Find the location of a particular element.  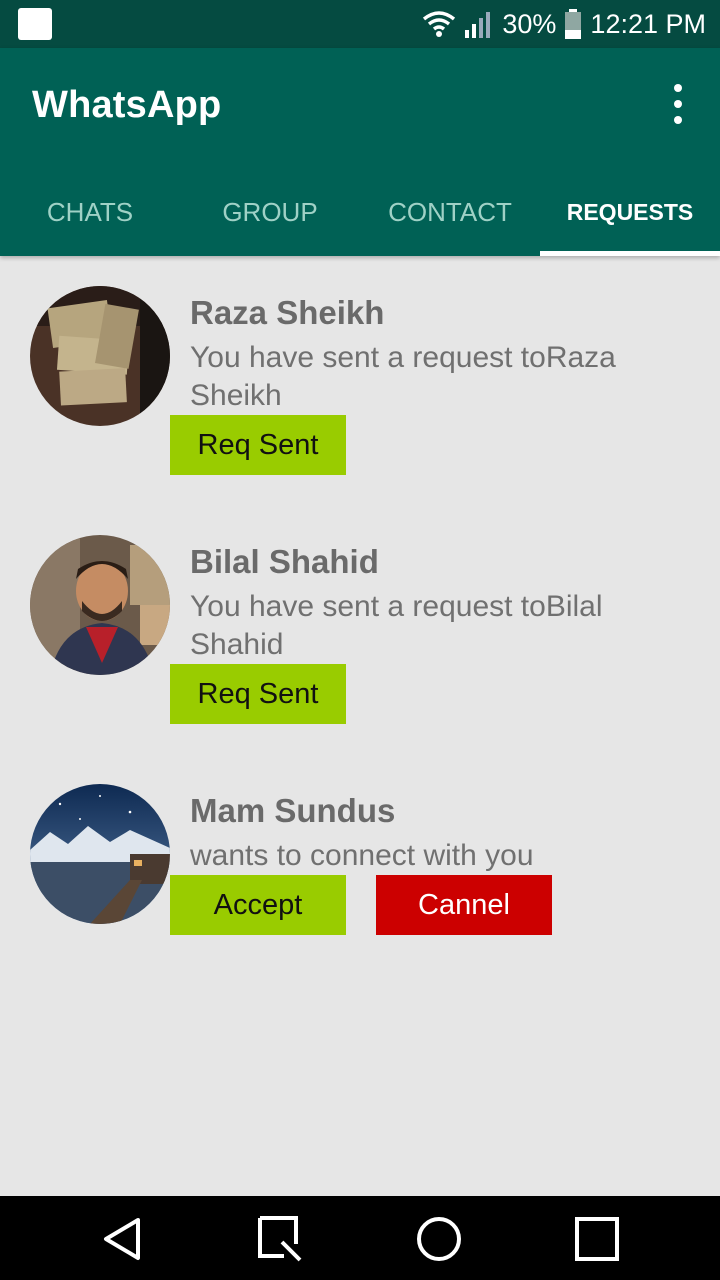

request-message: You have sent a request toBilal Shahid is located at coordinates (396, 625).